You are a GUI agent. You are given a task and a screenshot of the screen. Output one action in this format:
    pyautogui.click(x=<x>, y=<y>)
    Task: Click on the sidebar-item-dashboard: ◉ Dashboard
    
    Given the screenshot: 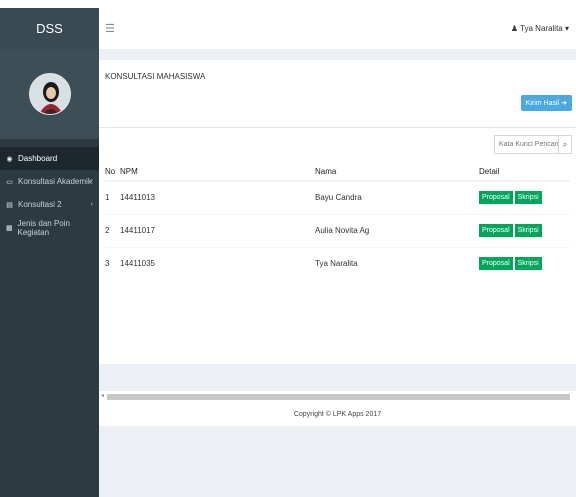 What is the action you would take?
    pyautogui.click(x=49, y=158)
    